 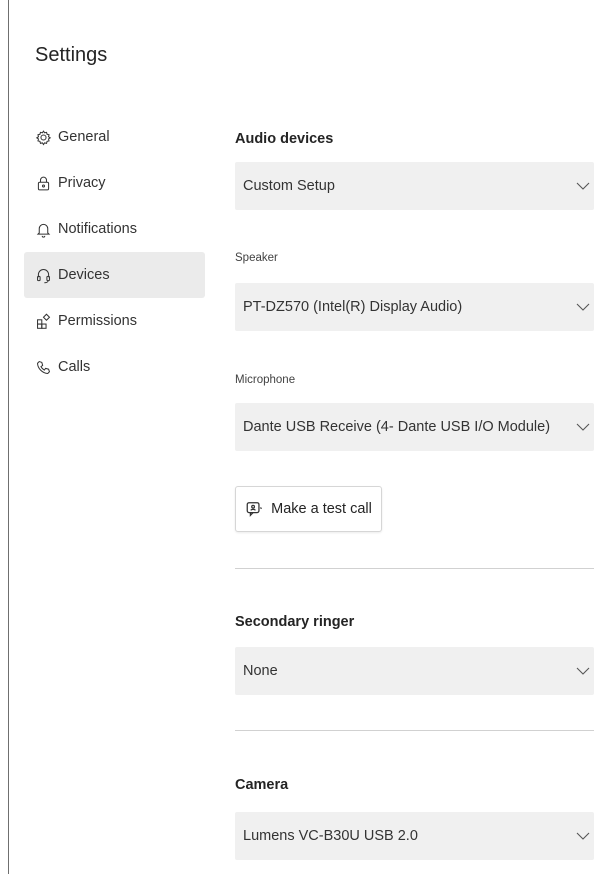 What do you see at coordinates (114, 183) in the screenshot?
I see `nav-item-privacy: Privacy` at bounding box center [114, 183].